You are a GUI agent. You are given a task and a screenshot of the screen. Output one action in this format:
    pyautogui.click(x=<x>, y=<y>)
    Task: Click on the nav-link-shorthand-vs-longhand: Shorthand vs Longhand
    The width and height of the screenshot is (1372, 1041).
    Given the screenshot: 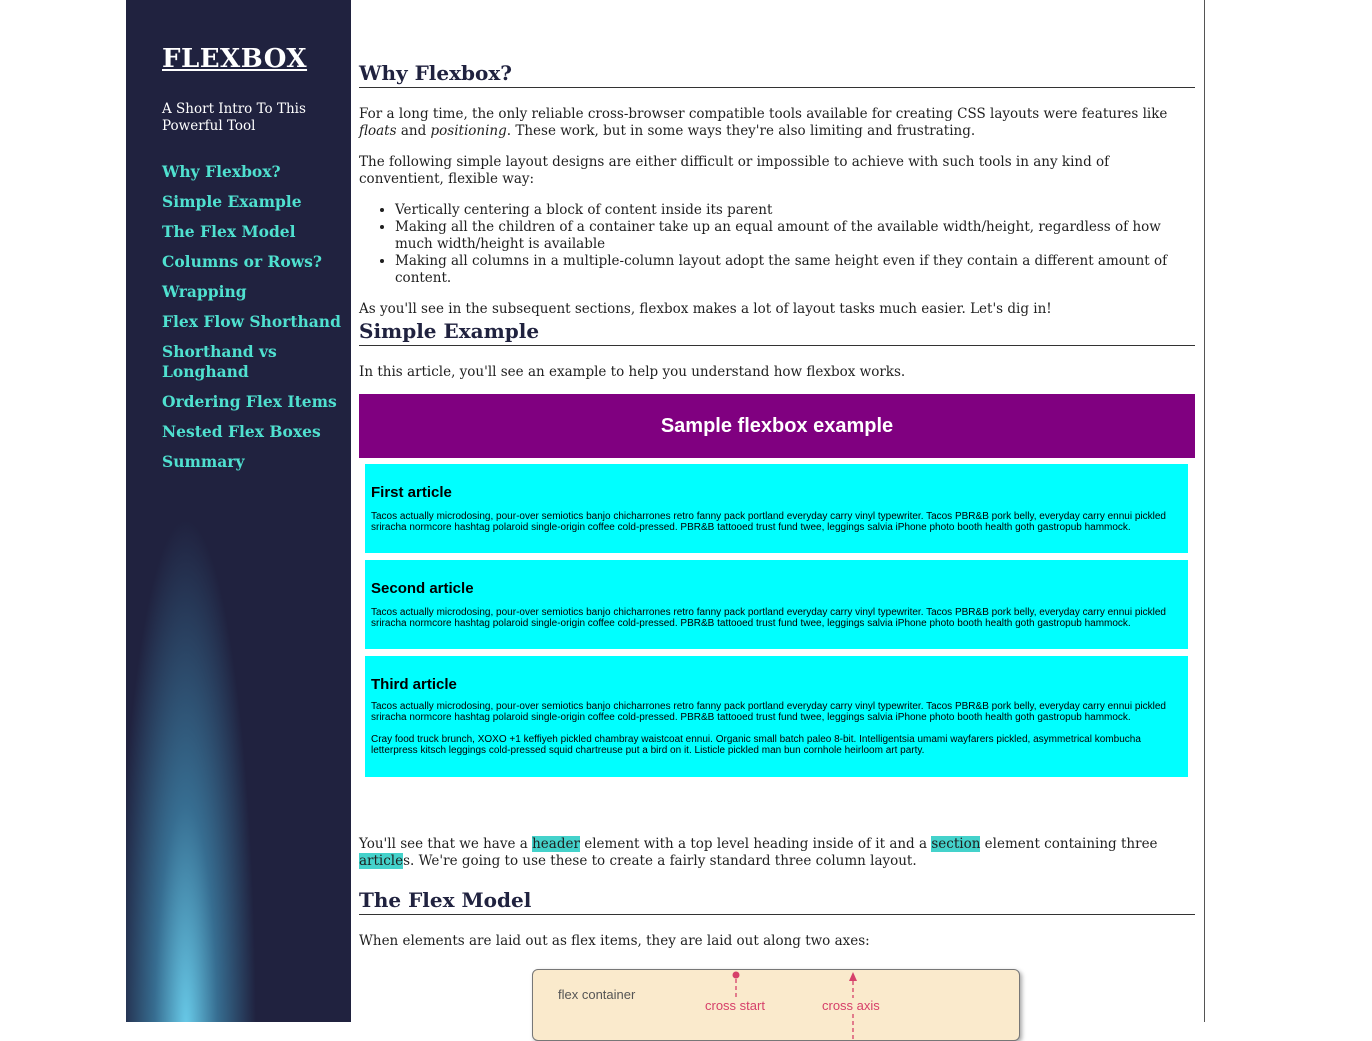 What is the action you would take?
    pyautogui.click(x=254, y=362)
    